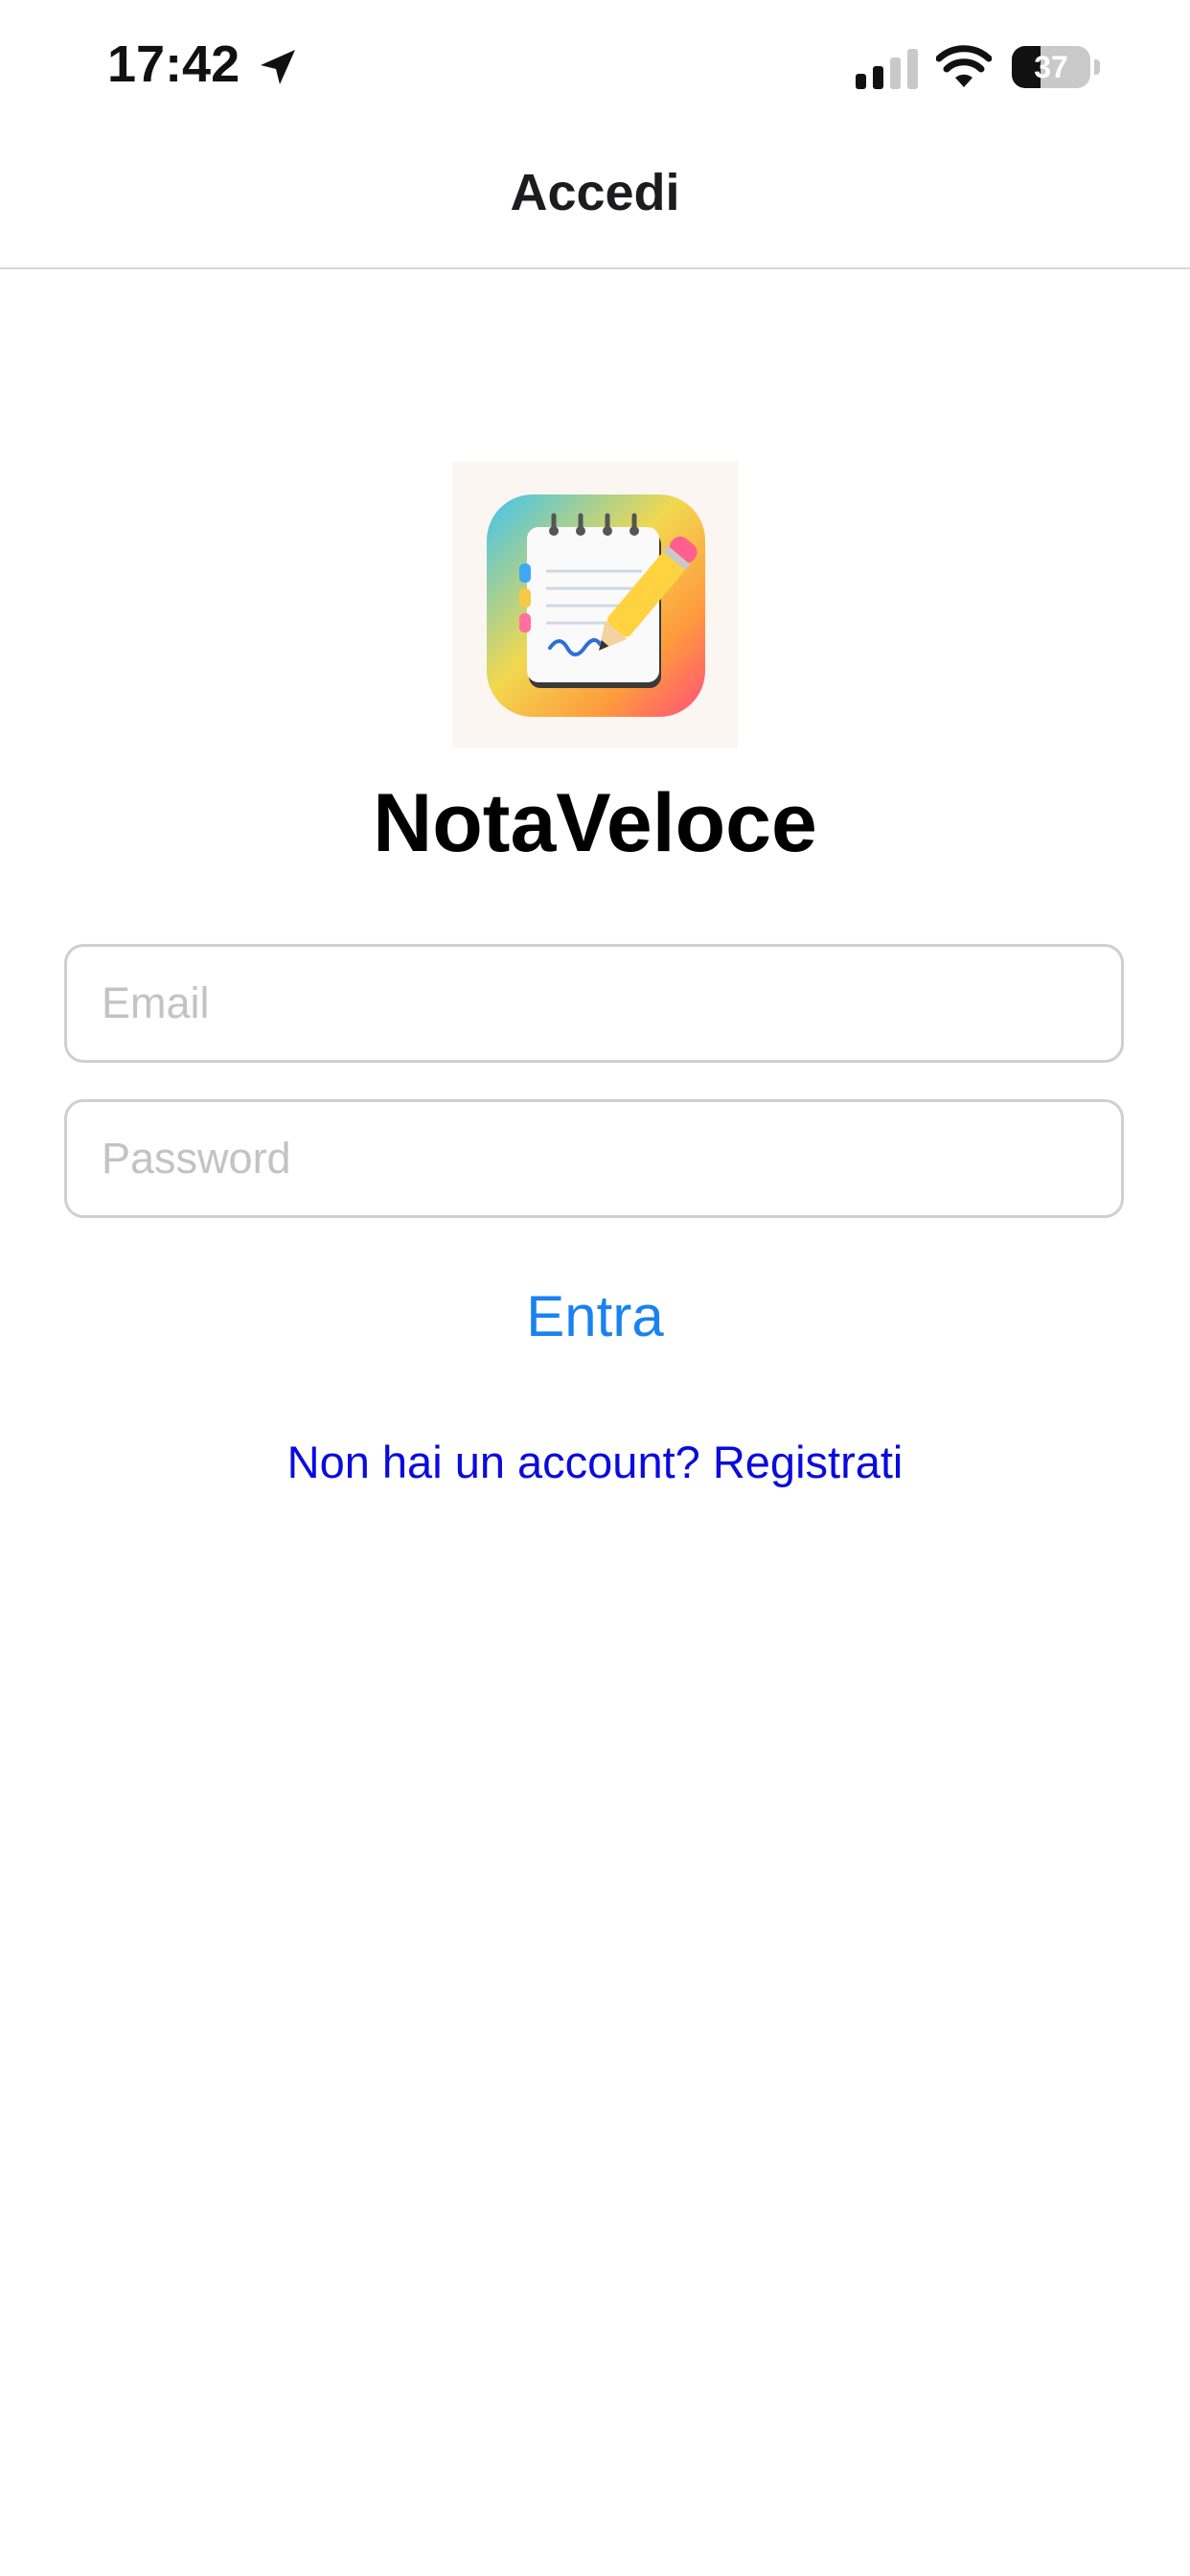 This screenshot has height=2576, width=1190. I want to click on password-input, so click(594, 1158).